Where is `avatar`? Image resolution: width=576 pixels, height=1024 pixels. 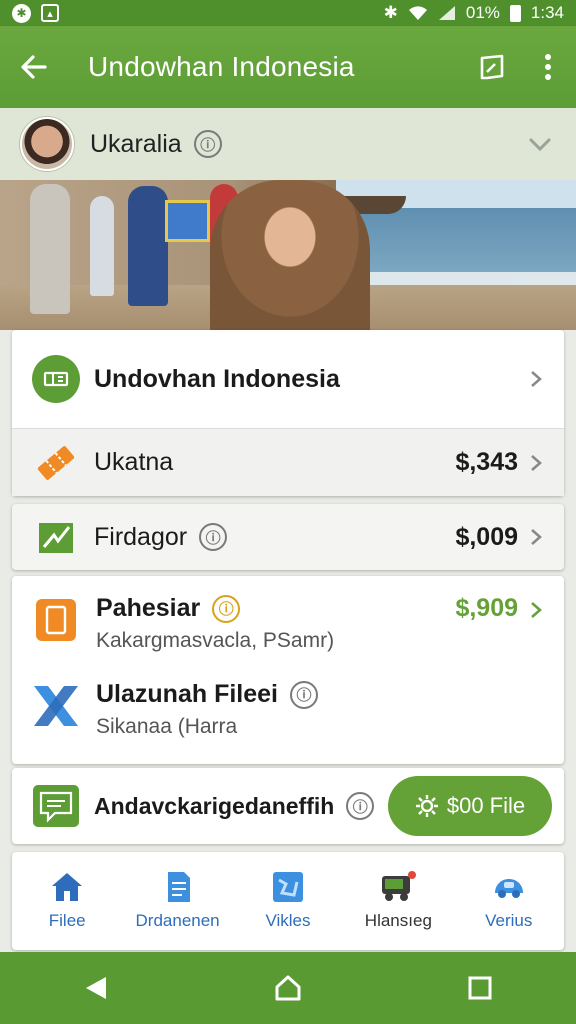
avatar is located at coordinates (47, 144).